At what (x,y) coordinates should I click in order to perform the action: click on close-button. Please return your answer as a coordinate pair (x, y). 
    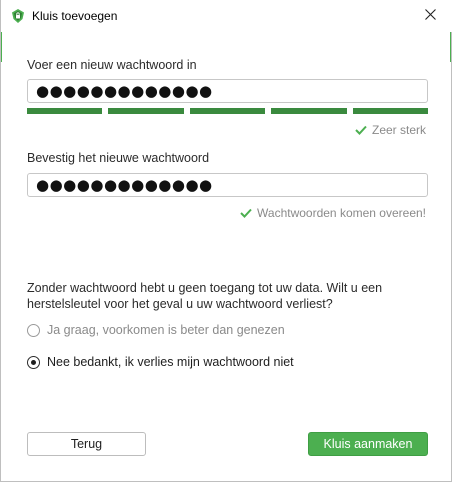
    Looking at the image, I should click on (429, 15).